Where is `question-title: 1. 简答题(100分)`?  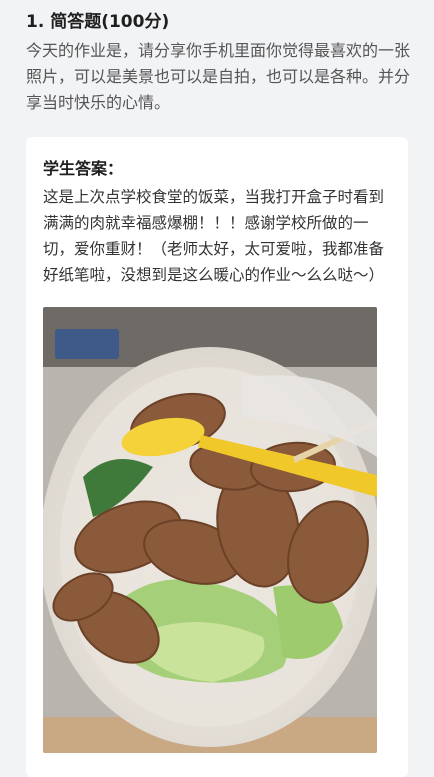 question-title: 1. 简答题(100分) is located at coordinates (98, 22).